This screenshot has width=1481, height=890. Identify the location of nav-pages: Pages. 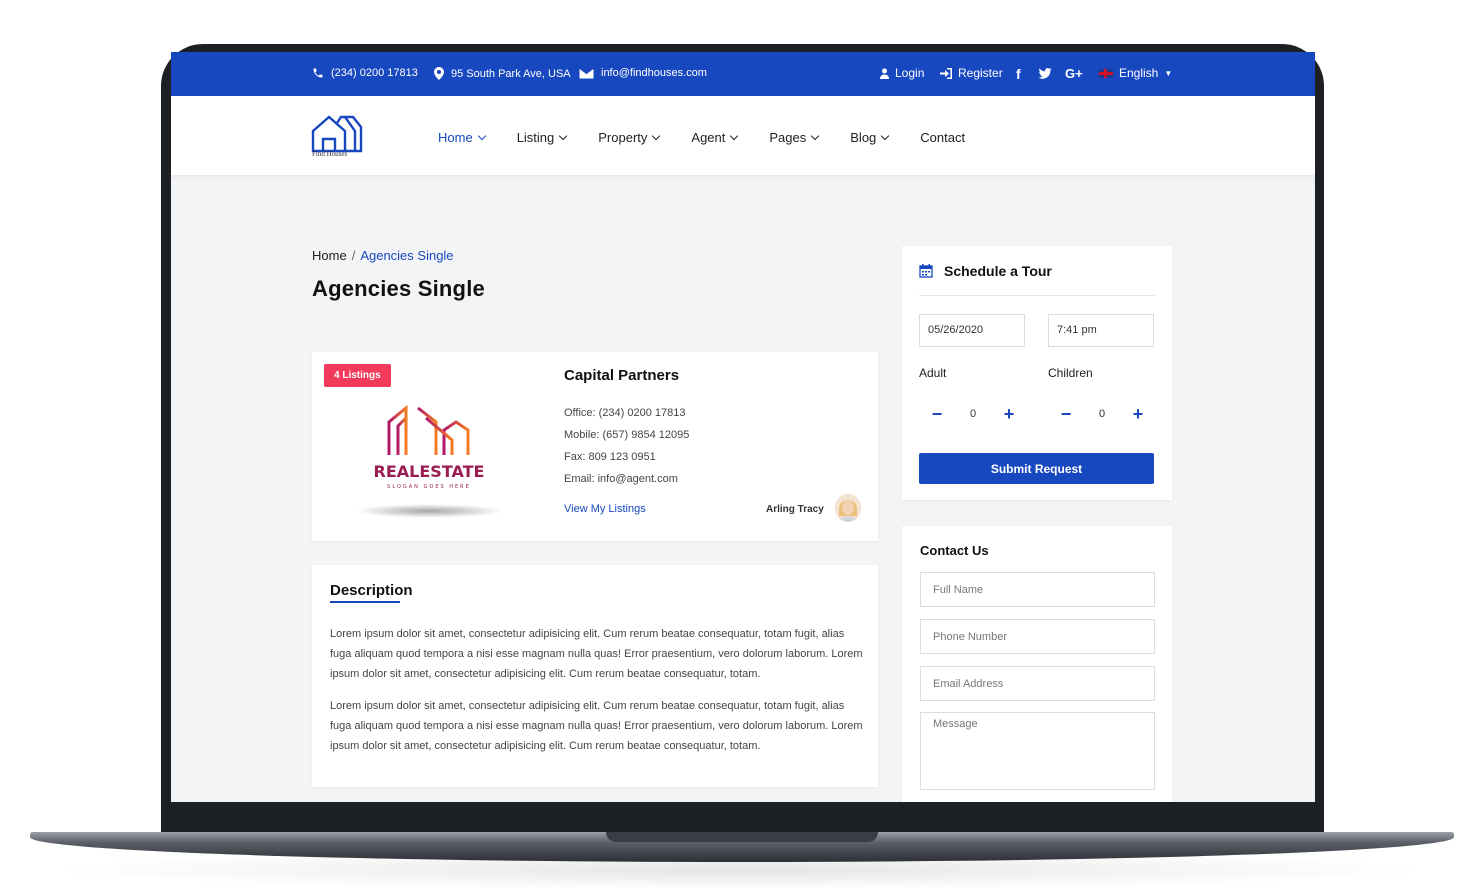
(794, 137).